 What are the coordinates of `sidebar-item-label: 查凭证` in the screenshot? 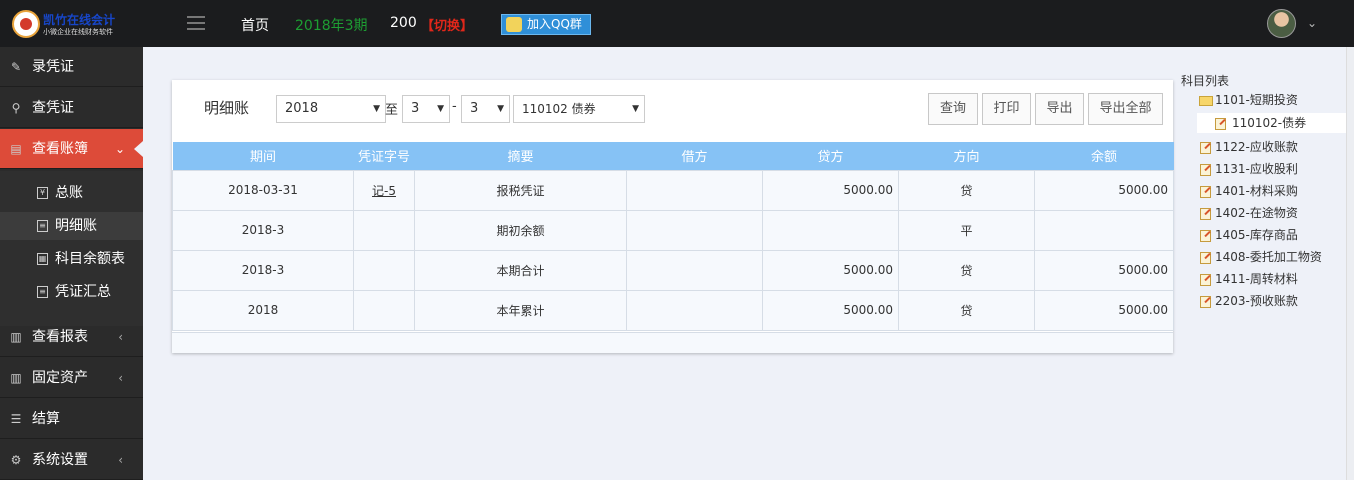 It's located at (53, 108).